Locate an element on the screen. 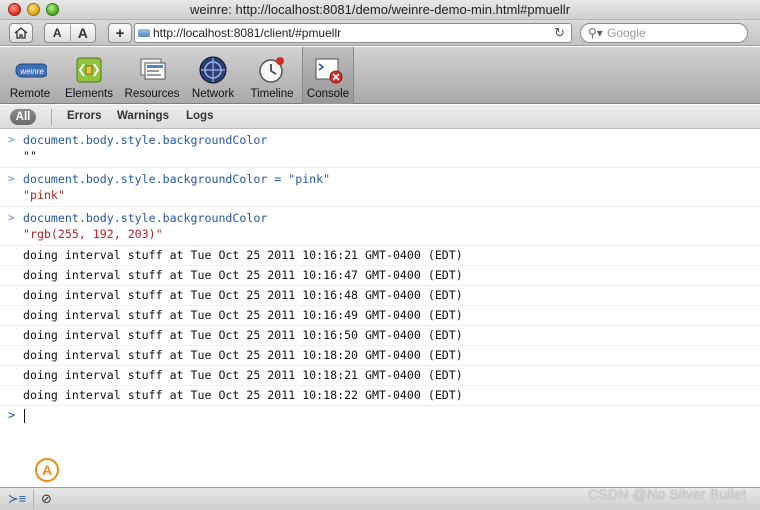 The height and width of the screenshot is (510, 760). toolbar-elements: Elements is located at coordinates (89, 75).